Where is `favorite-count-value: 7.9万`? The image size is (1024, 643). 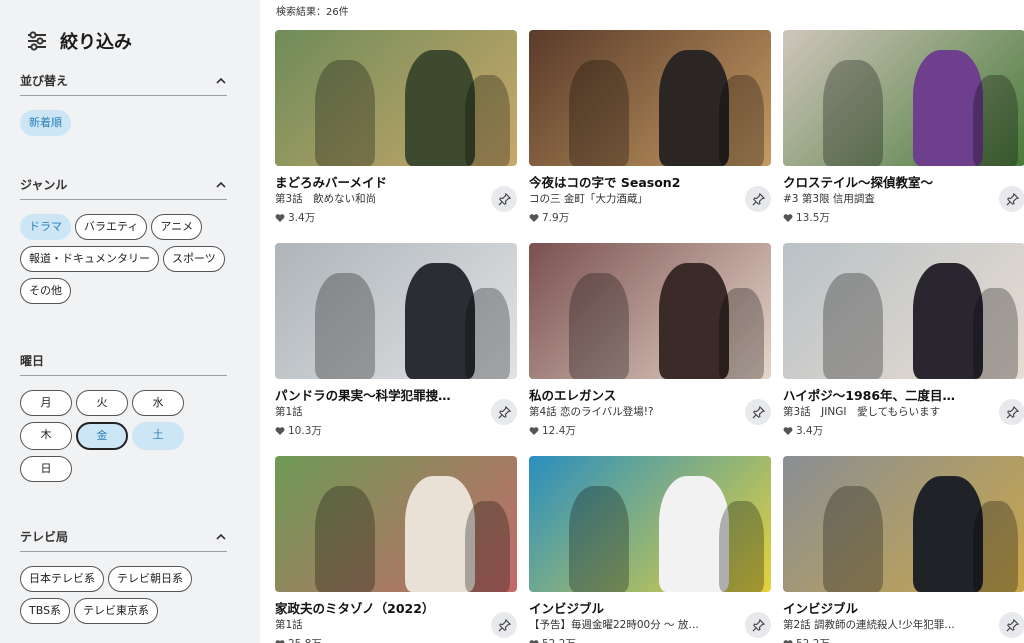 favorite-count-value: 7.9万 is located at coordinates (556, 218).